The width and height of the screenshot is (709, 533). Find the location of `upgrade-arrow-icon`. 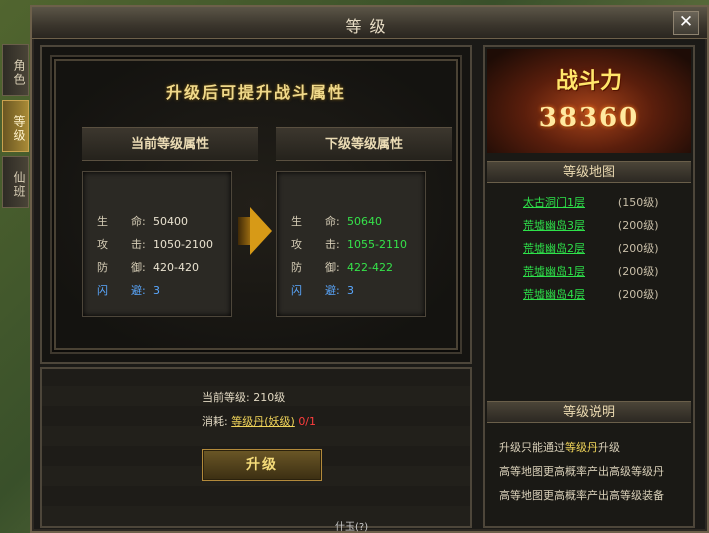

upgrade-arrow-icon is located at coordinates (261, 231).